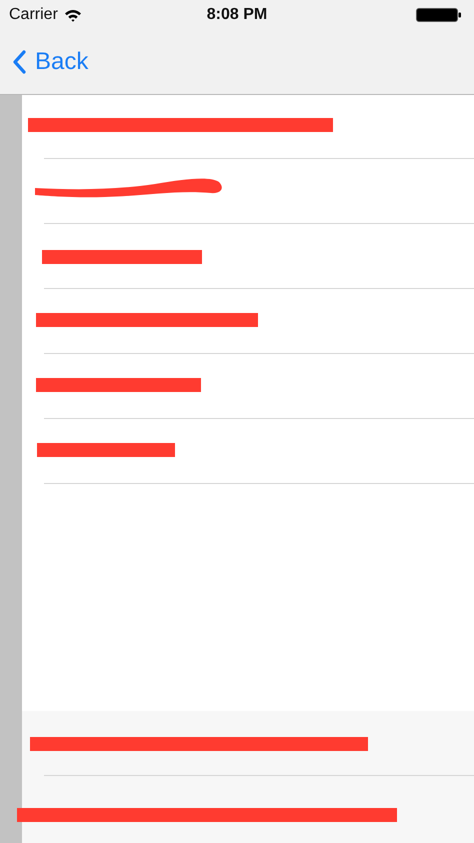 This screenshot has height=843, width=474. What do you see at coordinates (439, 15) in the screenshot?
I see `battery-icon` at bounding box center [439, 15].